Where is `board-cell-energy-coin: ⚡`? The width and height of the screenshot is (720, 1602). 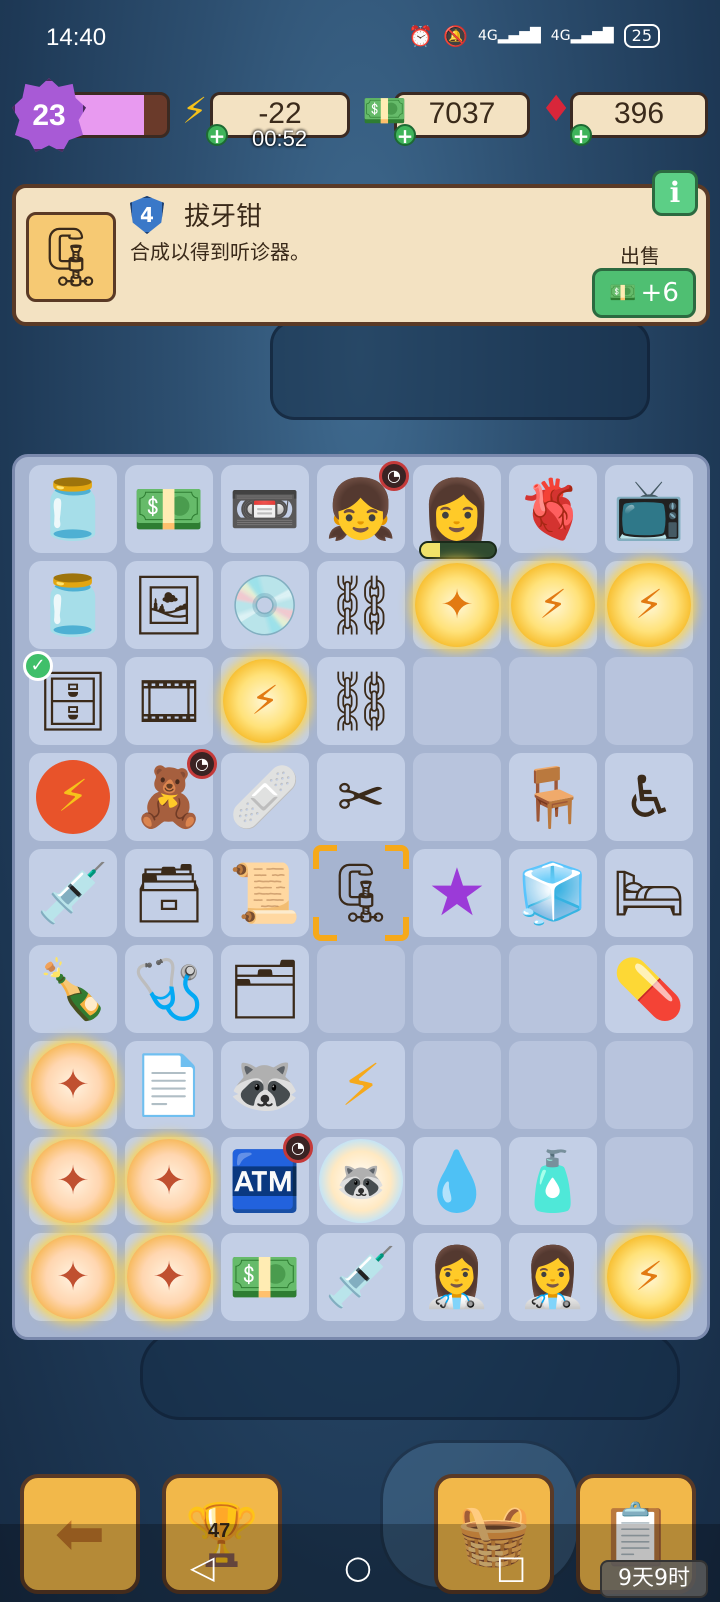 board-cell-energy-coin: ⚡ is located at coordinates (73, 797).